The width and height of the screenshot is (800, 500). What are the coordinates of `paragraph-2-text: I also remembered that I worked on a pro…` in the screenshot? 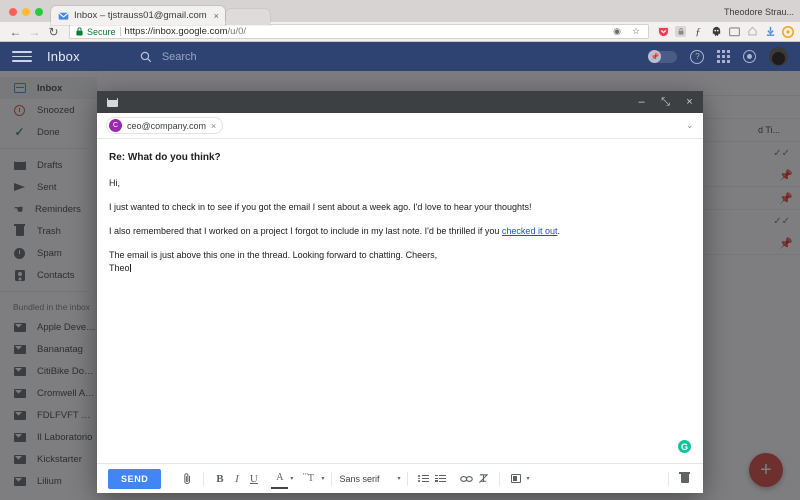 It's located at (305, 231).